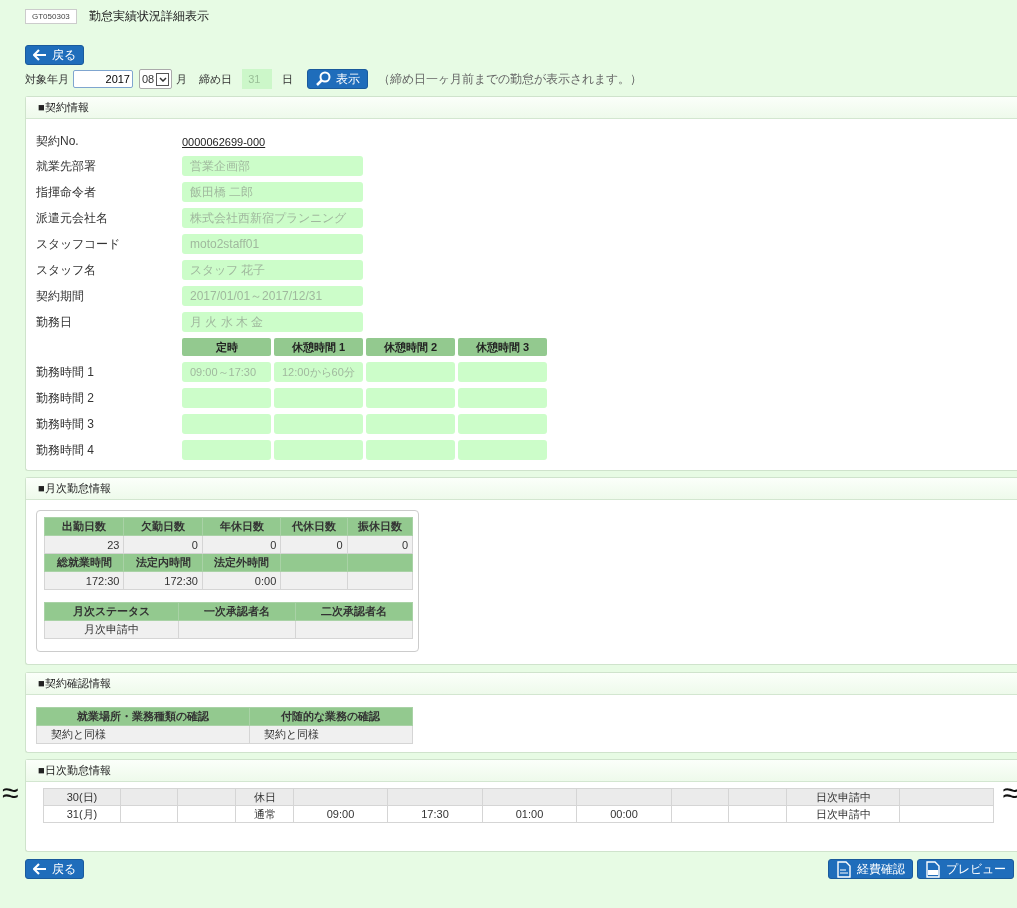 The width and height of the screenshot is (1017, 908). Describe the element at coordinates (63, 107) in the screenshot. I see `section-title: ■契約情報` at that location.